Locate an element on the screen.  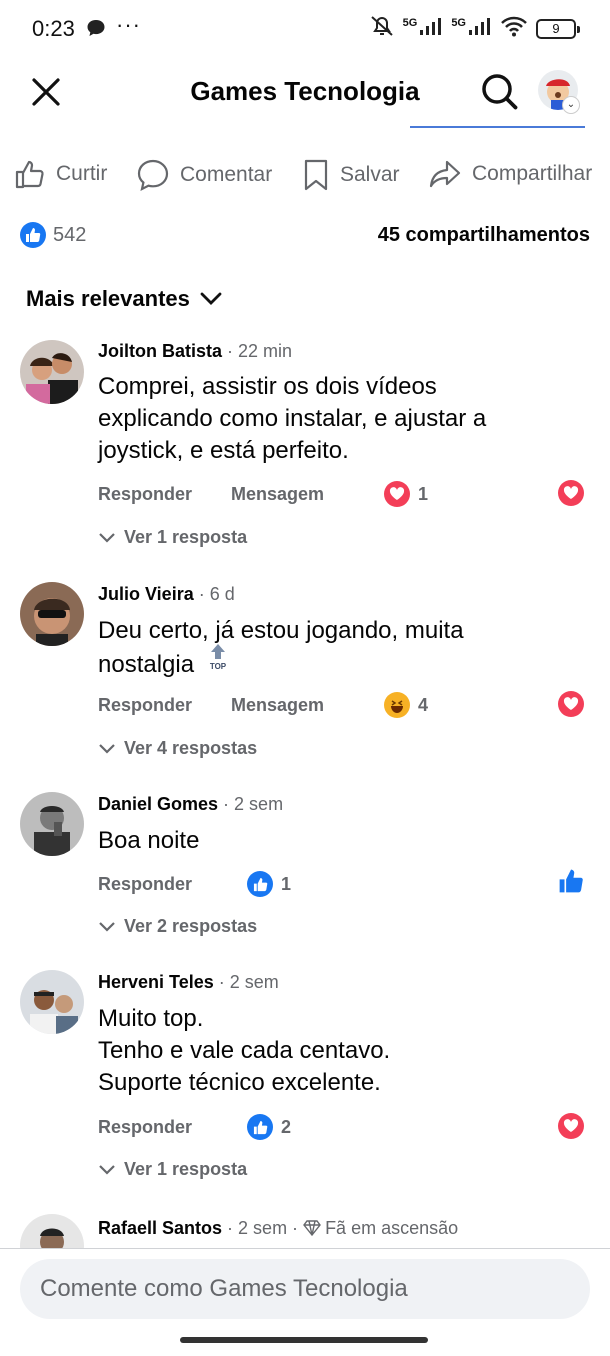
view-replies-link: Ver 4 respostas is located at coordinates (177, 748).